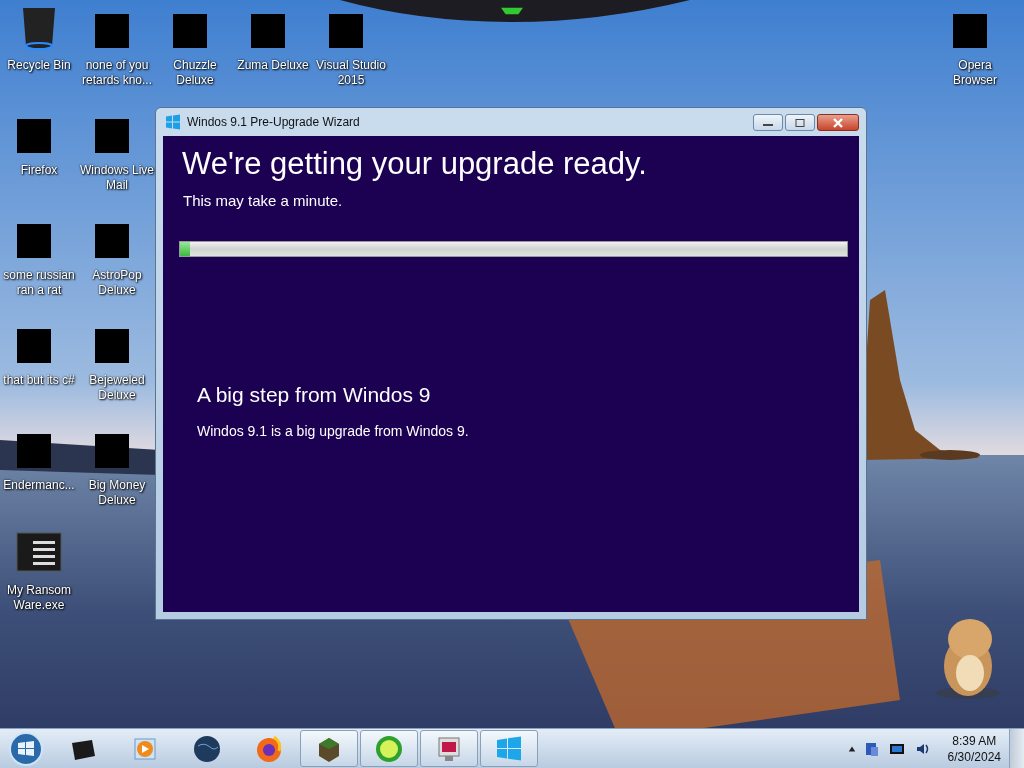 The height and width of the screenshot is (768, 1024). I want to click on icon-label: Opera Browser, so click(975, 73).